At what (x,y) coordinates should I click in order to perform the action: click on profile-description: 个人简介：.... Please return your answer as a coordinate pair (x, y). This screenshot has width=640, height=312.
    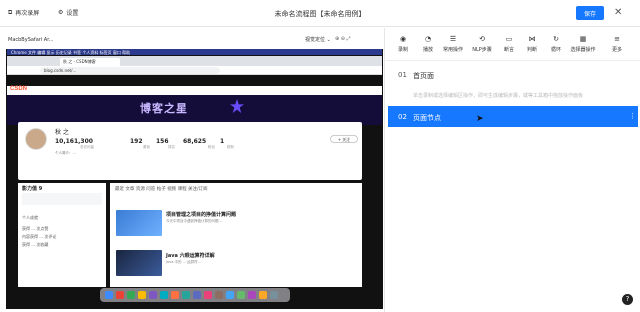
    Looking at the image, I should click on (65, 153).